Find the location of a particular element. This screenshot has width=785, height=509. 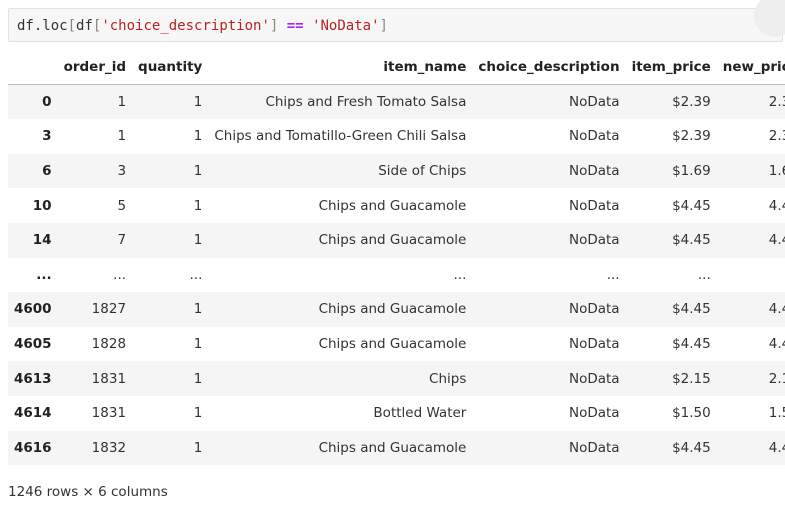

code-token: 'choice_description' is located at coordinates (185, 26).